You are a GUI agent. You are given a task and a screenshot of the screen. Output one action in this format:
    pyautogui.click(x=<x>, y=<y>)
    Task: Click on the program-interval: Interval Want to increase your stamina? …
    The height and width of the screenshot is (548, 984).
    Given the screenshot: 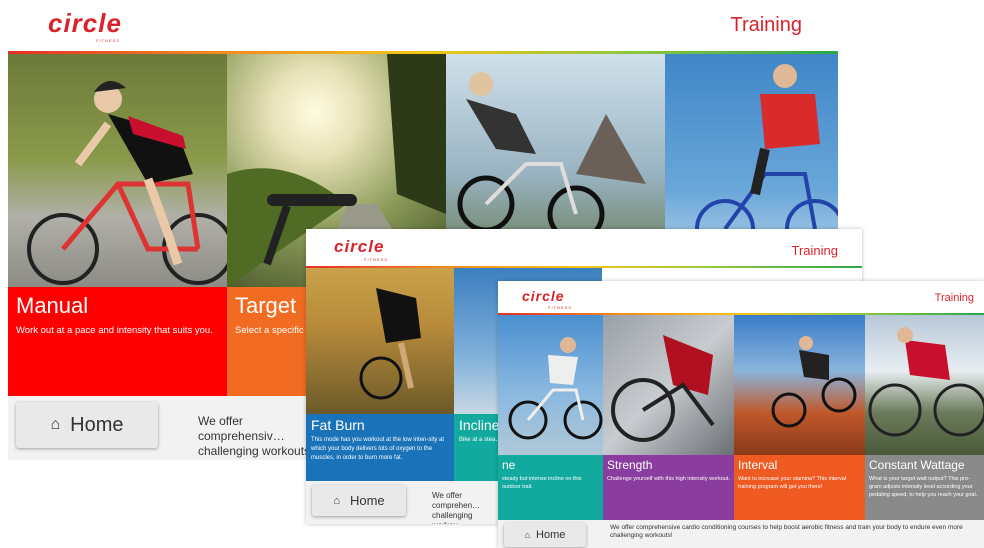 What is the action you would take?
    pyautogui.click(x=799, y=417)
    